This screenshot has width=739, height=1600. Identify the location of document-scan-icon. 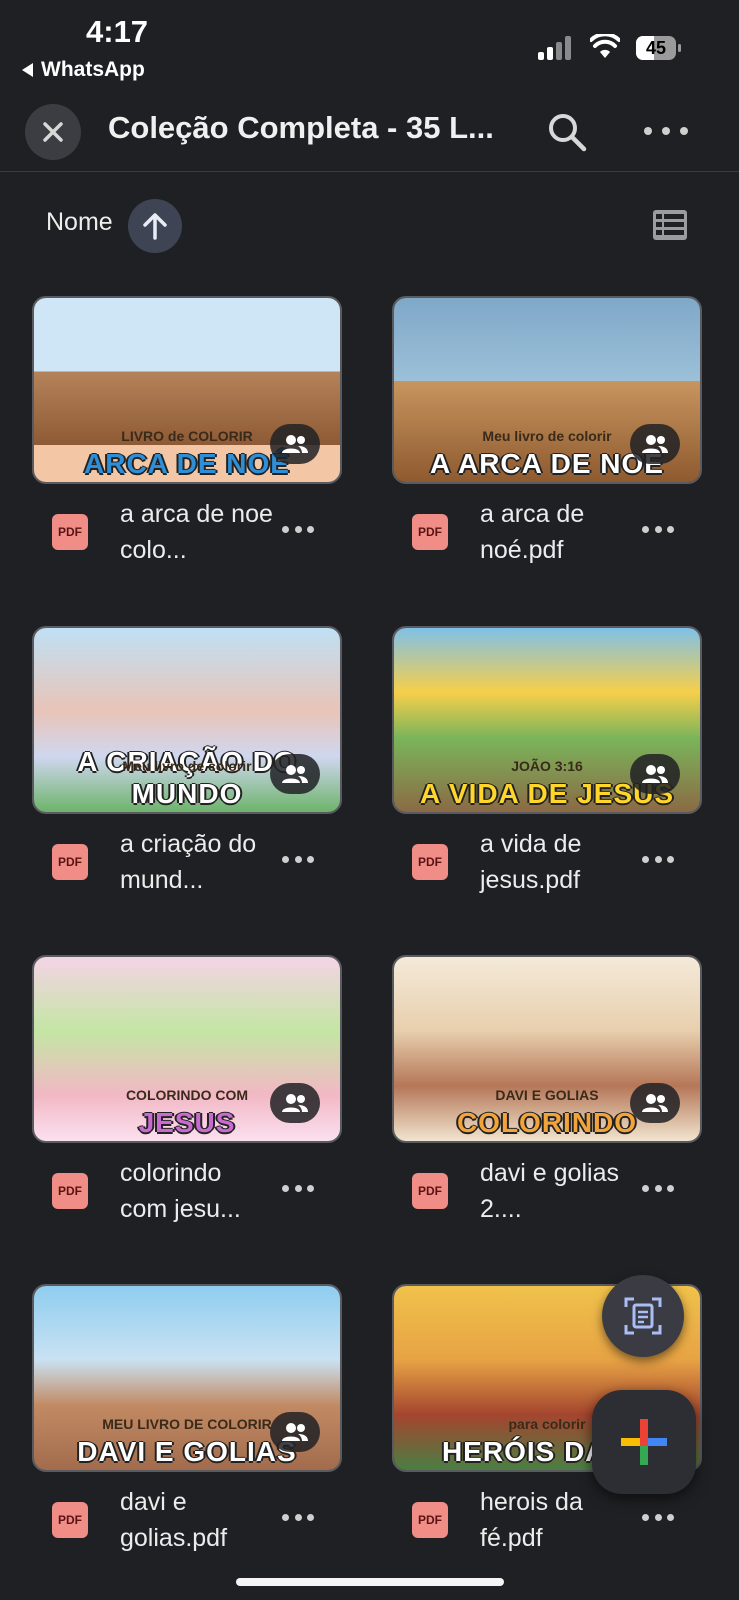
(643, 1316).